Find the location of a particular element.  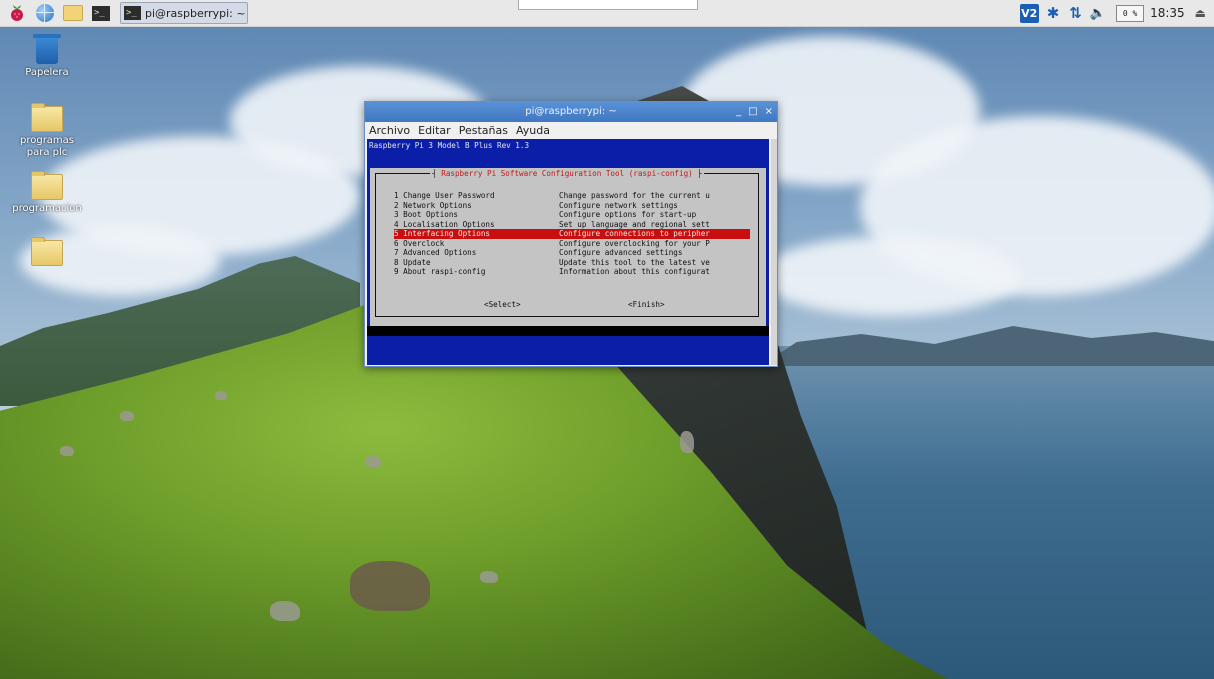

window-titlebar: pi@raspberrypi: ~ _ □ × is located at coordinates (571, 112).